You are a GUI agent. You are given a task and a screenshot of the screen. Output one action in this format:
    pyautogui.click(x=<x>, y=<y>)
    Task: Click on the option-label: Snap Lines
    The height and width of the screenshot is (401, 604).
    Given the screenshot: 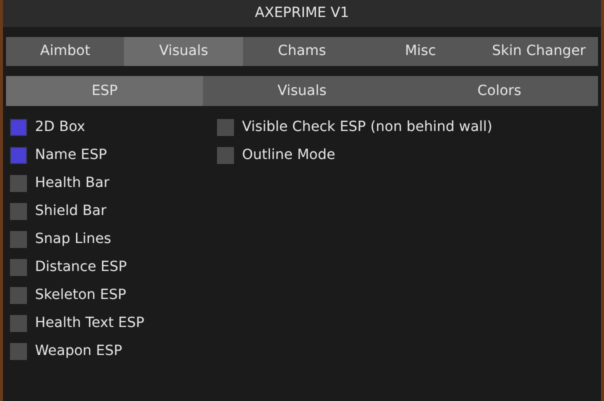 What is the action you would take?
    pyautogui.click(x=73, y=239)
    